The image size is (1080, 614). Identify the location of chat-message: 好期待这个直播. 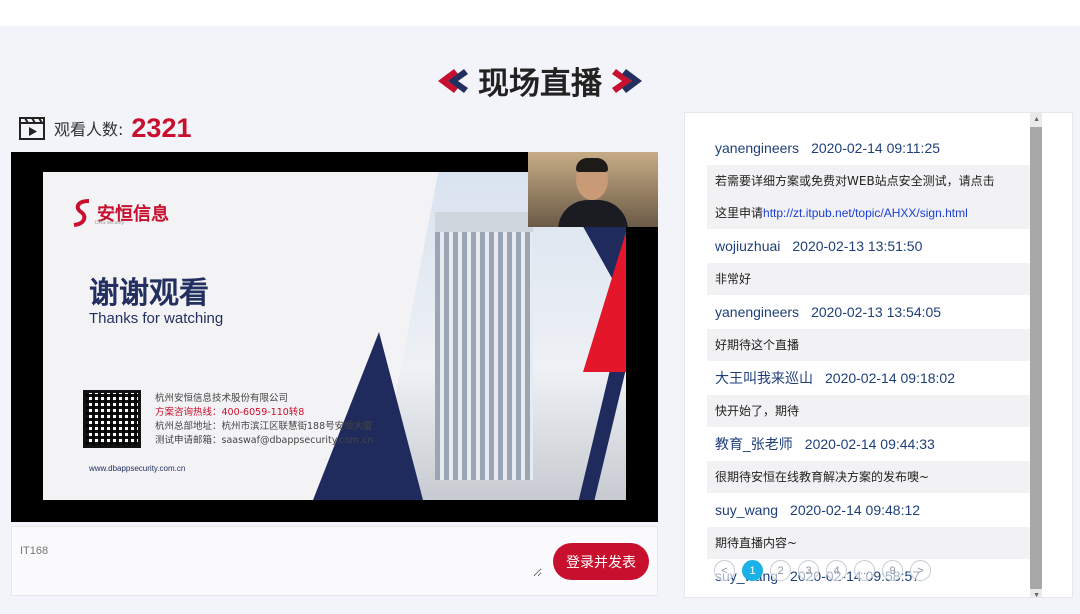
(872, 345).